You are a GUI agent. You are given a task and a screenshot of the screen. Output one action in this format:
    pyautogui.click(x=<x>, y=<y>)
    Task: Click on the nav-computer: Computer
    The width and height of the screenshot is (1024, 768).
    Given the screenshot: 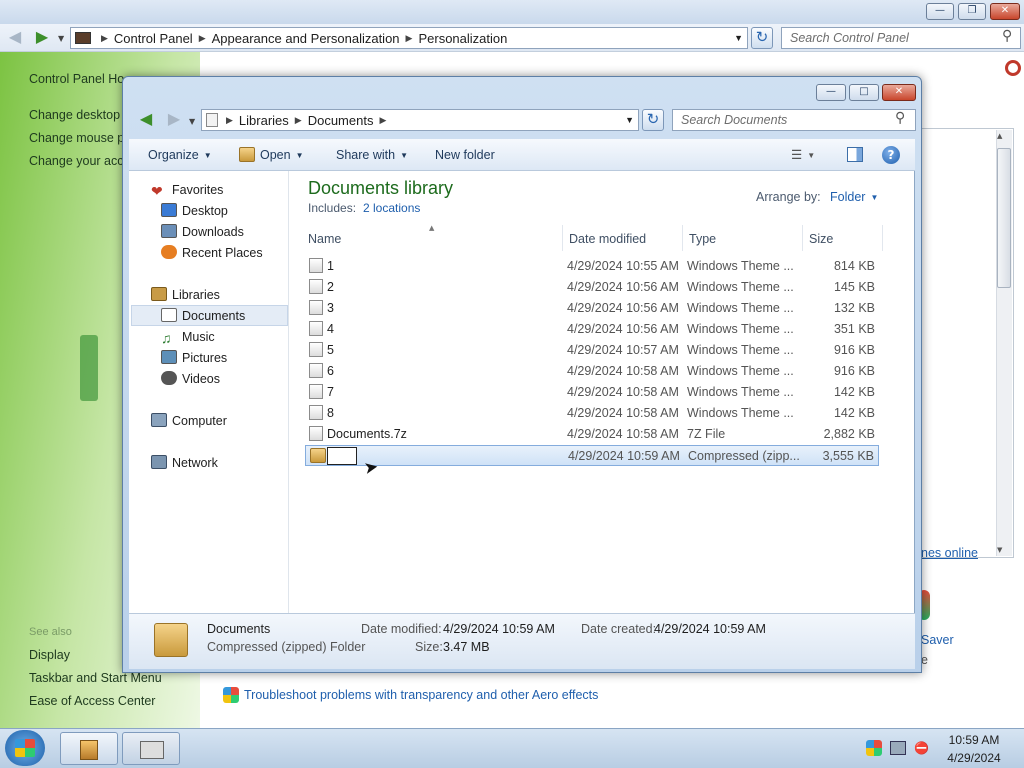 What is the action you would take?
    pyautogui.click(x=231, y=421)
    